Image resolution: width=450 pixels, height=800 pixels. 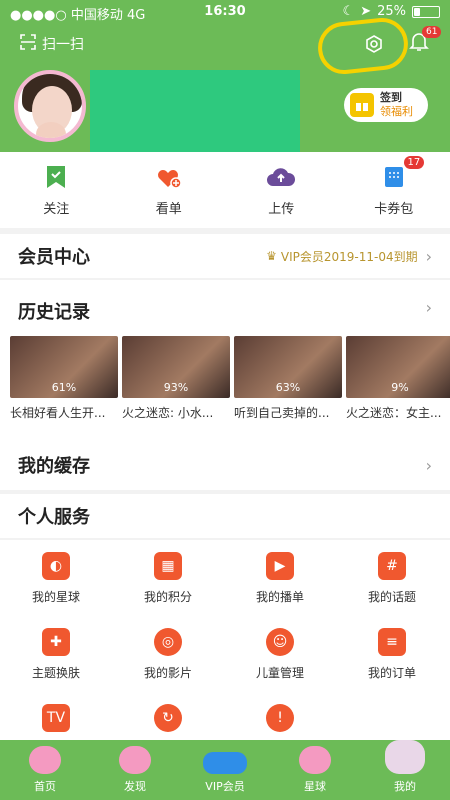 What do you see at coordinates (64, 387) in the screenshot?
I see `watch-progress: 61%` at bounding box center [64, 387].